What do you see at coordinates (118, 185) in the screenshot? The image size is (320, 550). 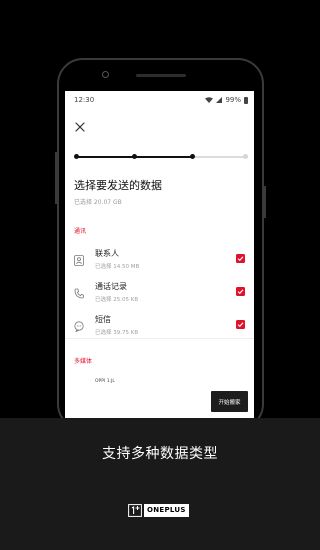 I see `page-title: 选择要发送的数据` at bounding box center [118, 185].